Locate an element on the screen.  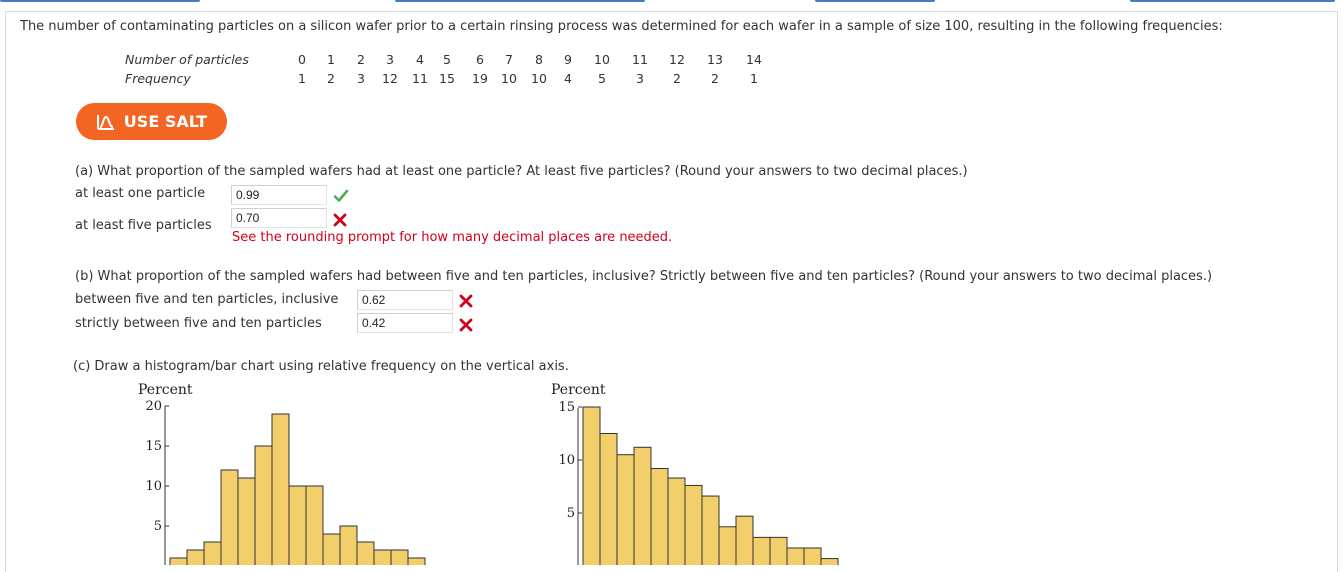
y-tick-label: 20 is located at coordinates (153, 406).